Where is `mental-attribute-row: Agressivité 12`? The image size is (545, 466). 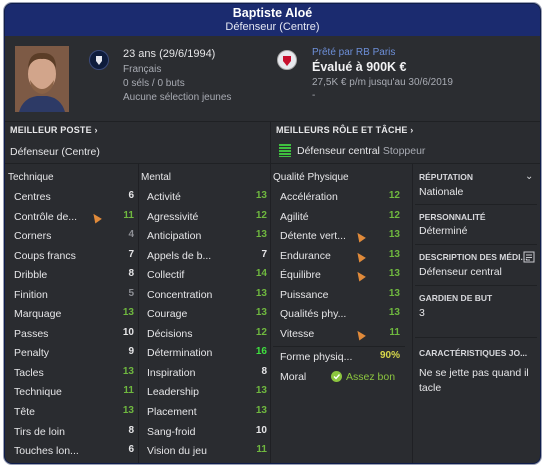 mental-attribute-row: Agressivité 12 is located at coordinates (207, 218).